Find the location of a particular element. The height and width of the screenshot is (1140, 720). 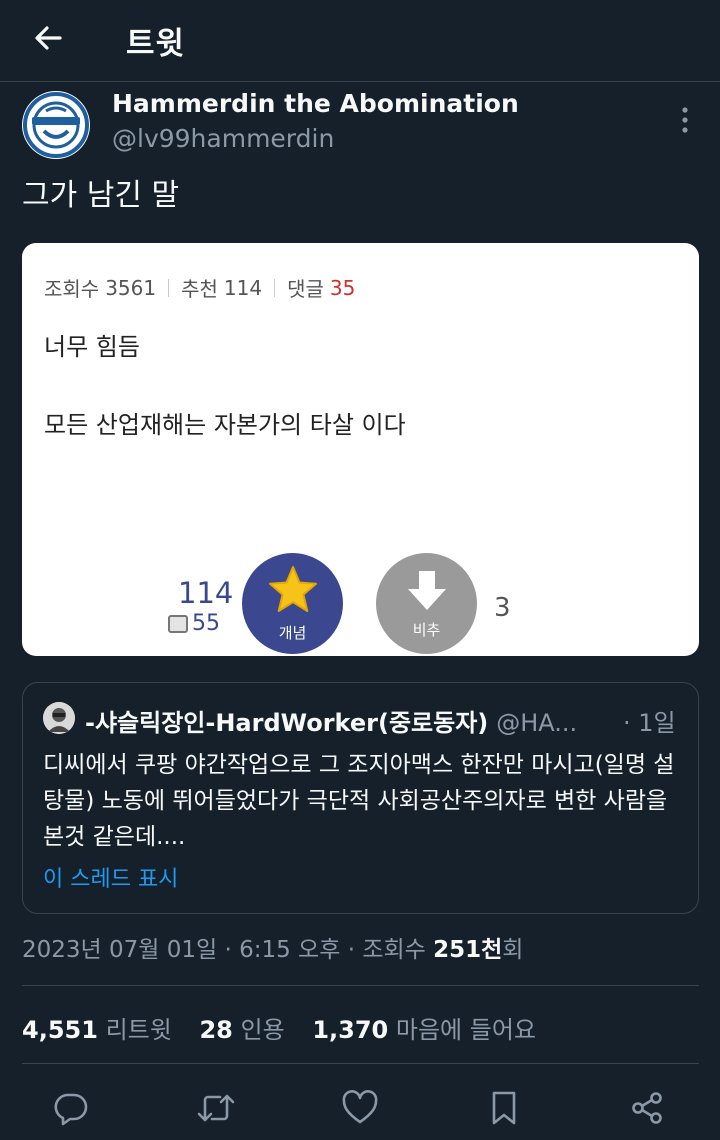

share-button is located at coordinates (647, 1108).